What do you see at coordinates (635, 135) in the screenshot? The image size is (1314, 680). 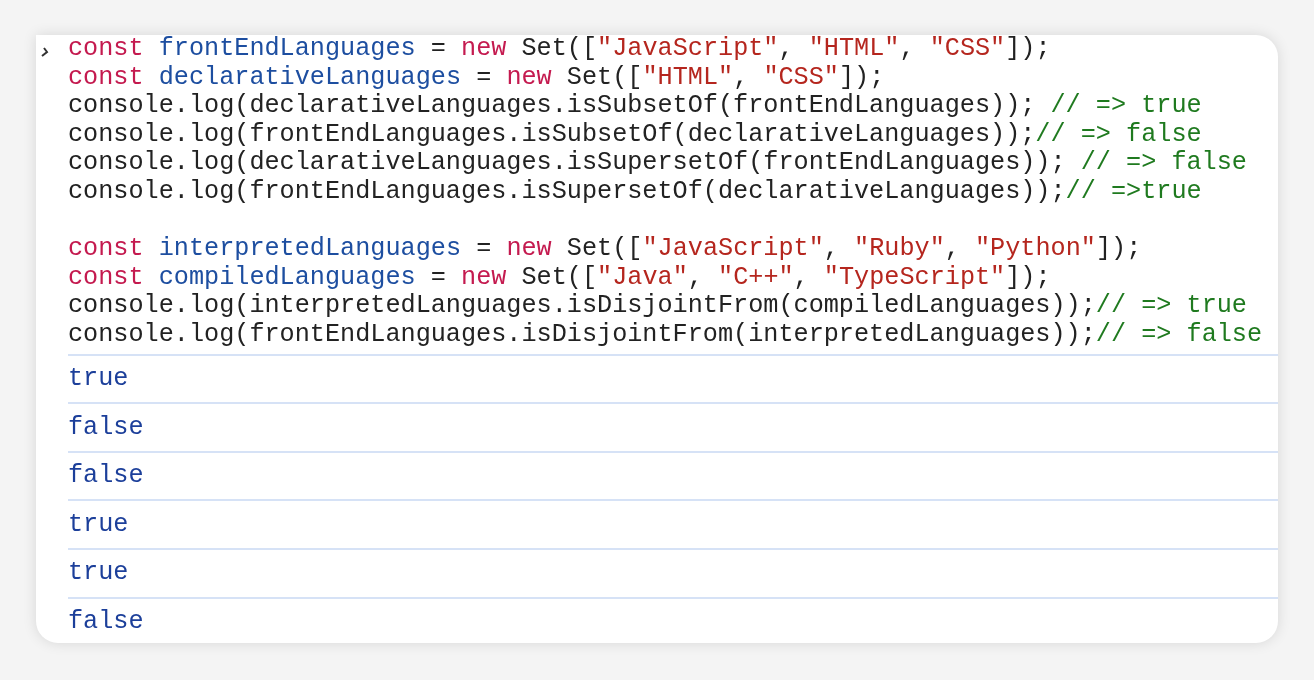 I see `code-line: console.log(frontEndLanguages.isSubsetOf(declarativeLanguages));// => false` at bounding box center [635, 135].